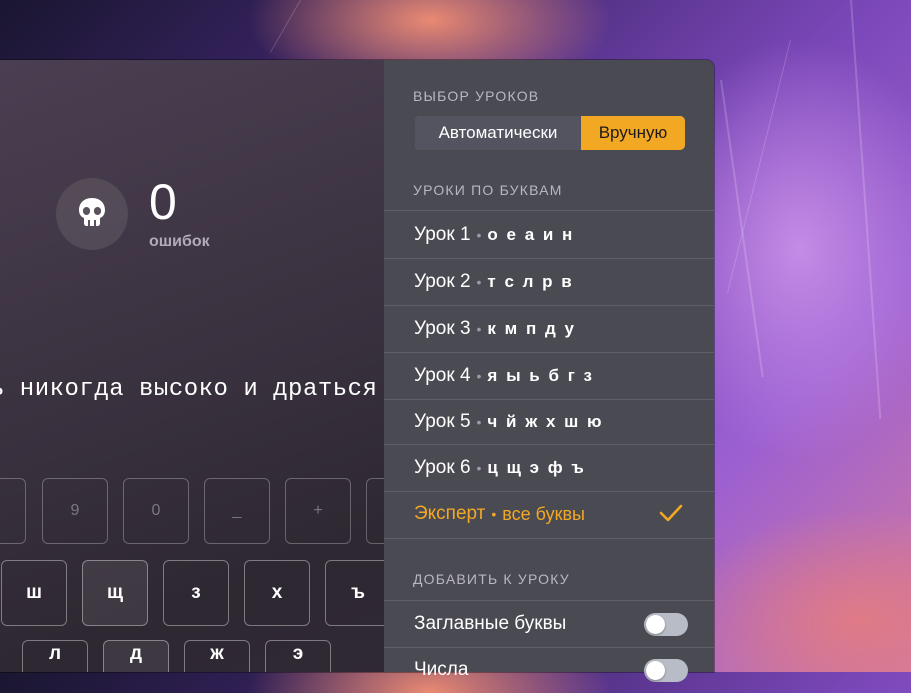 This screenshot has width=911, height=693. I want to click on key-shcha: щ, so click(115, 593).